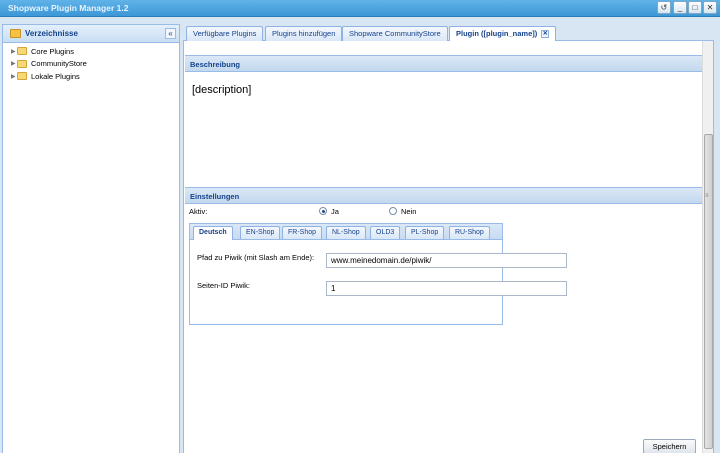 This screenshot has height=453, width=720. What do you see at coordinates (385, 232) in the screenshot?
I see `shop-tab-old3: OLD3` at bounding box center [385, 232].